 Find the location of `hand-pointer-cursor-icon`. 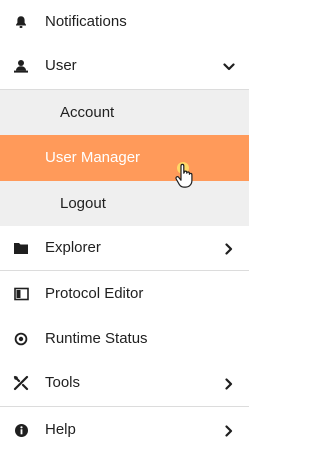

hand-pointer-cursor-icon is located at coordinates (185, 175).